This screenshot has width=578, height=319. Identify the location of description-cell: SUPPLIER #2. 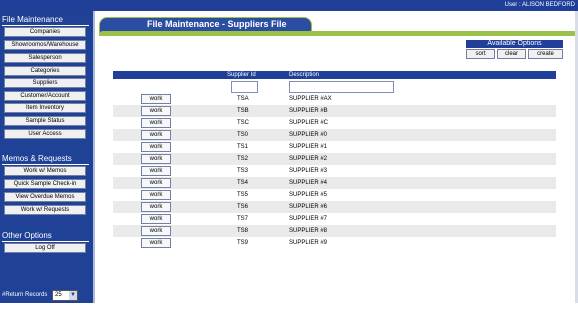
(308, 159).